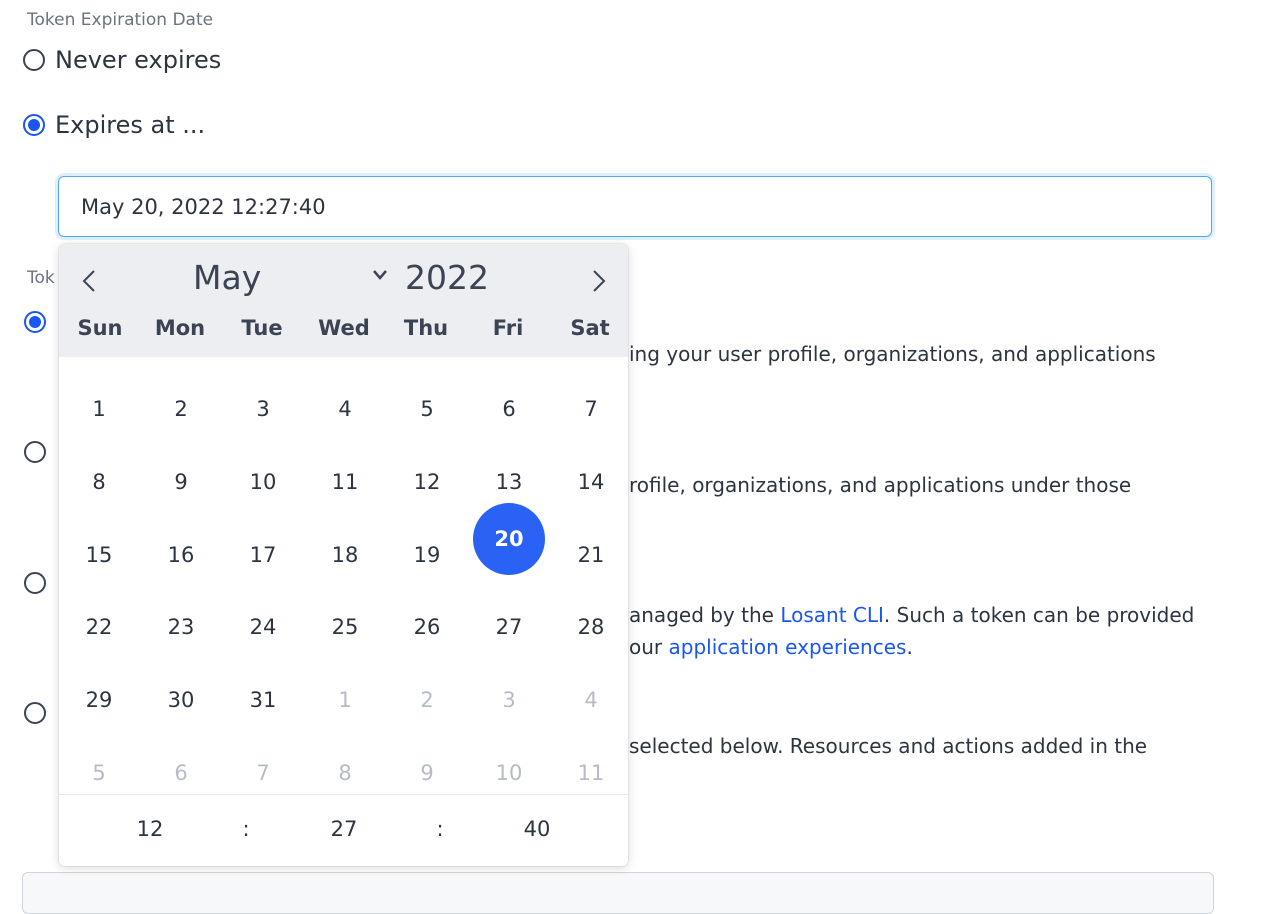  I want to click on day-cell: 22, so click(99, 627).